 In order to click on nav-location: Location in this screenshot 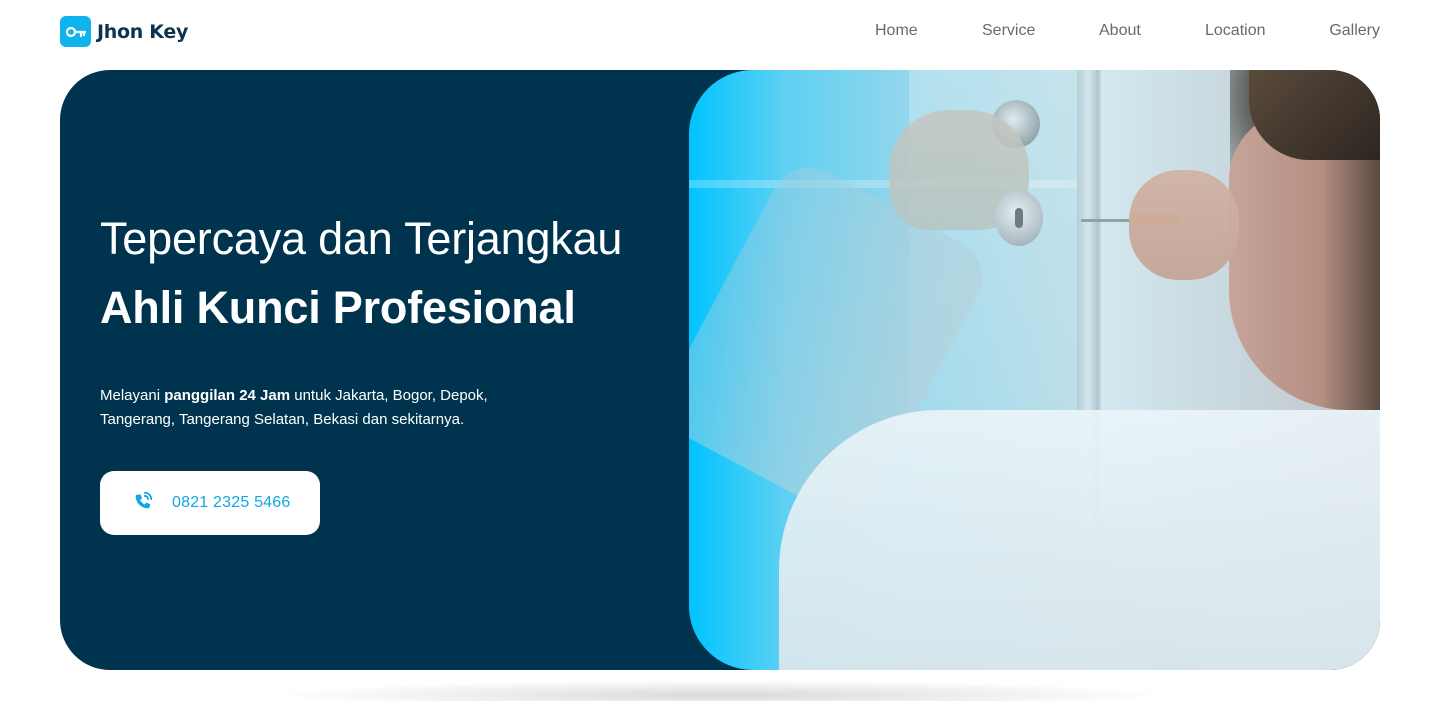, I will do `click(1235, 31)`.